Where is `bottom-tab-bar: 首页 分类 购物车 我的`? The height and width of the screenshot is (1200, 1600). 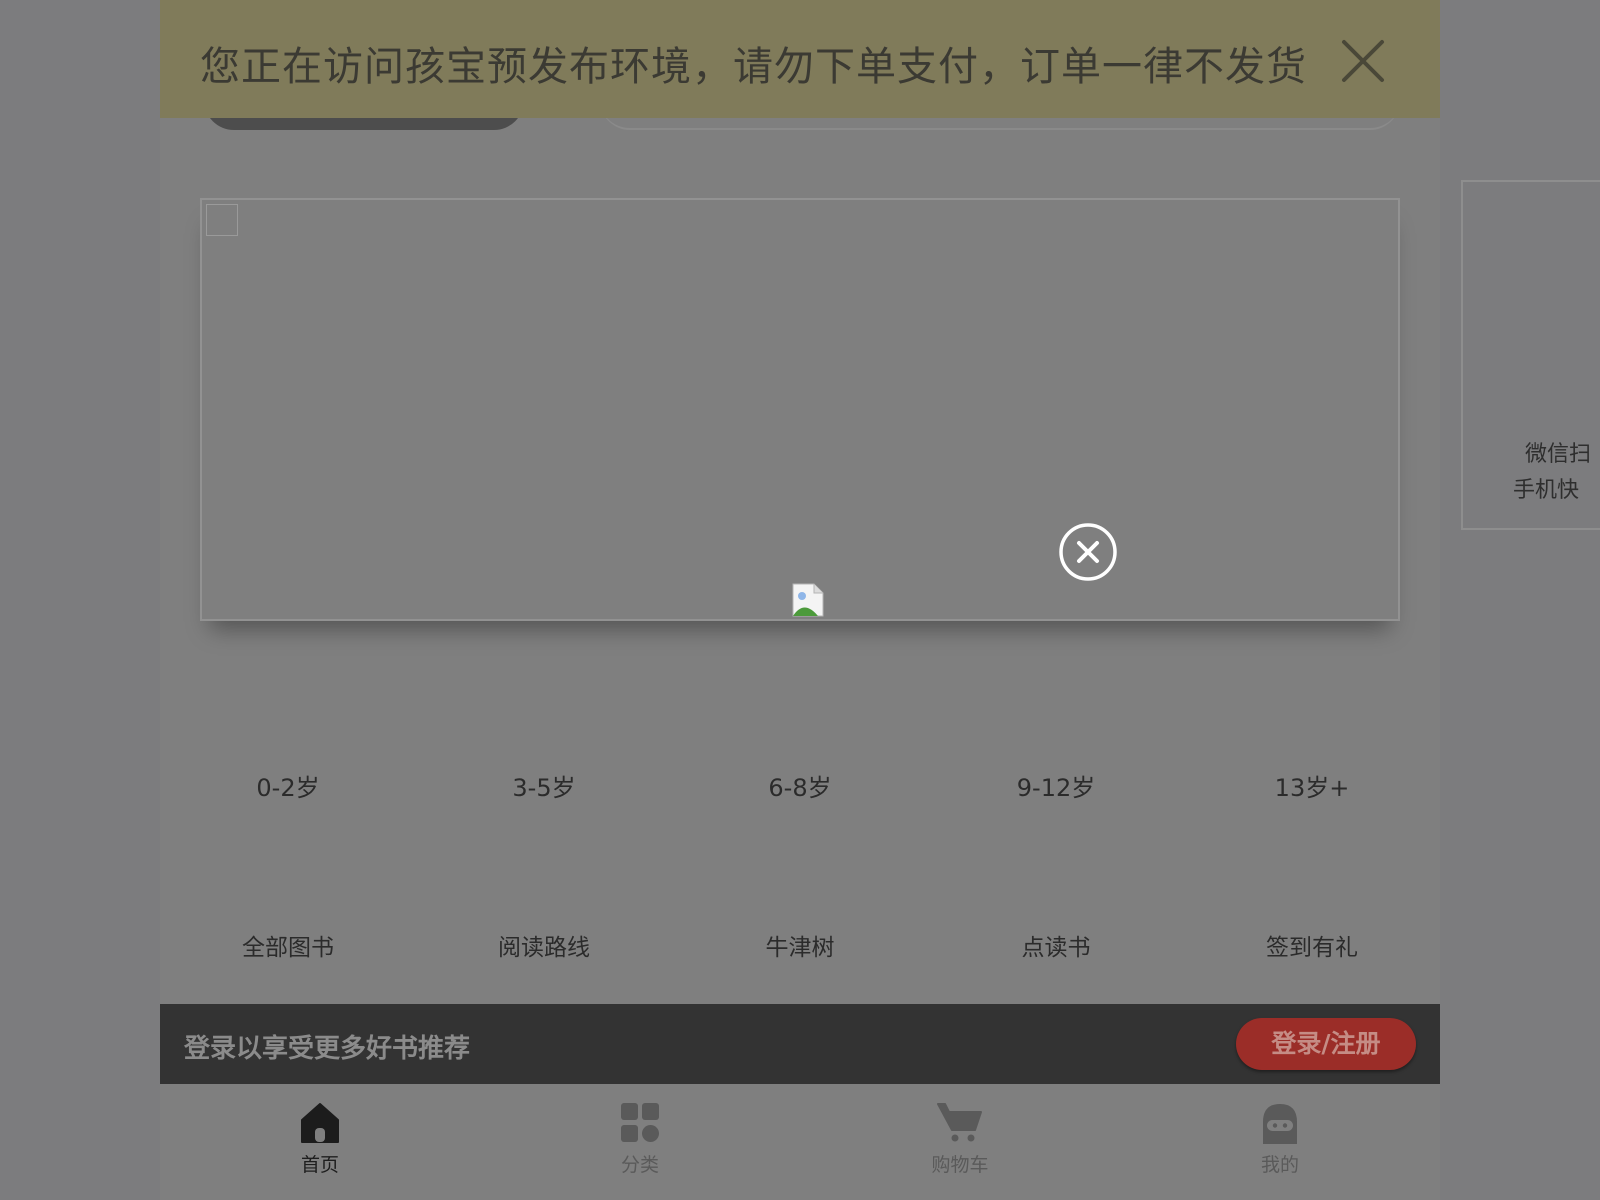 bottom-tab-bar: 首页 分类 购物车 我的 is located at coordinates (800, 1142).